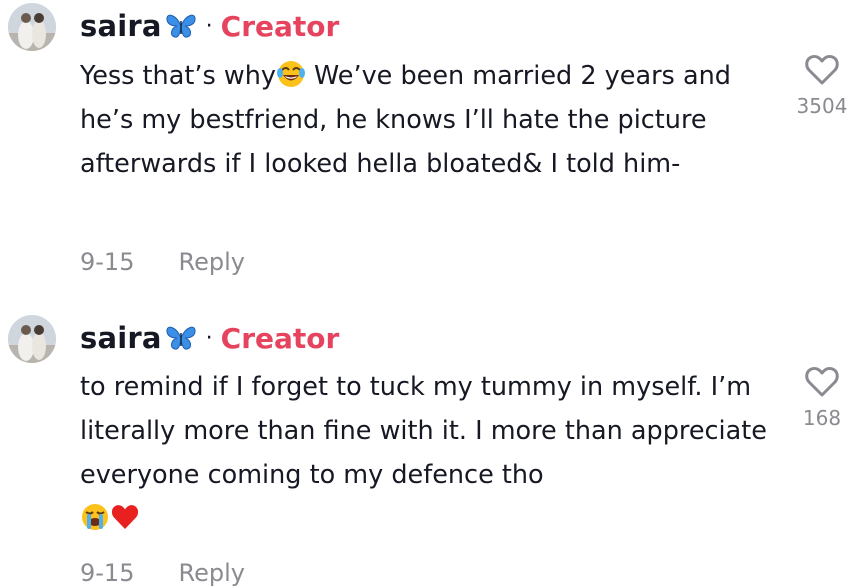  What do you see at coordinates (822, 418) in the screenshot?
I see `like-count: 168` at bounding box center [822, 418].